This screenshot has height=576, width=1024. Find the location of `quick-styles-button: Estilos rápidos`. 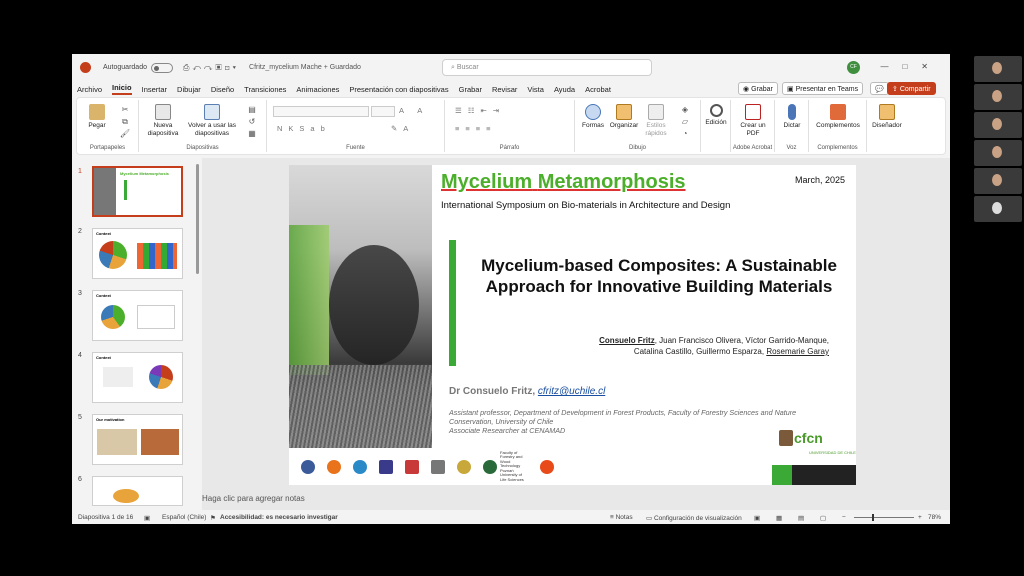

quick-styles-button: Estilos rápidos is located at coordinates (656, 121).